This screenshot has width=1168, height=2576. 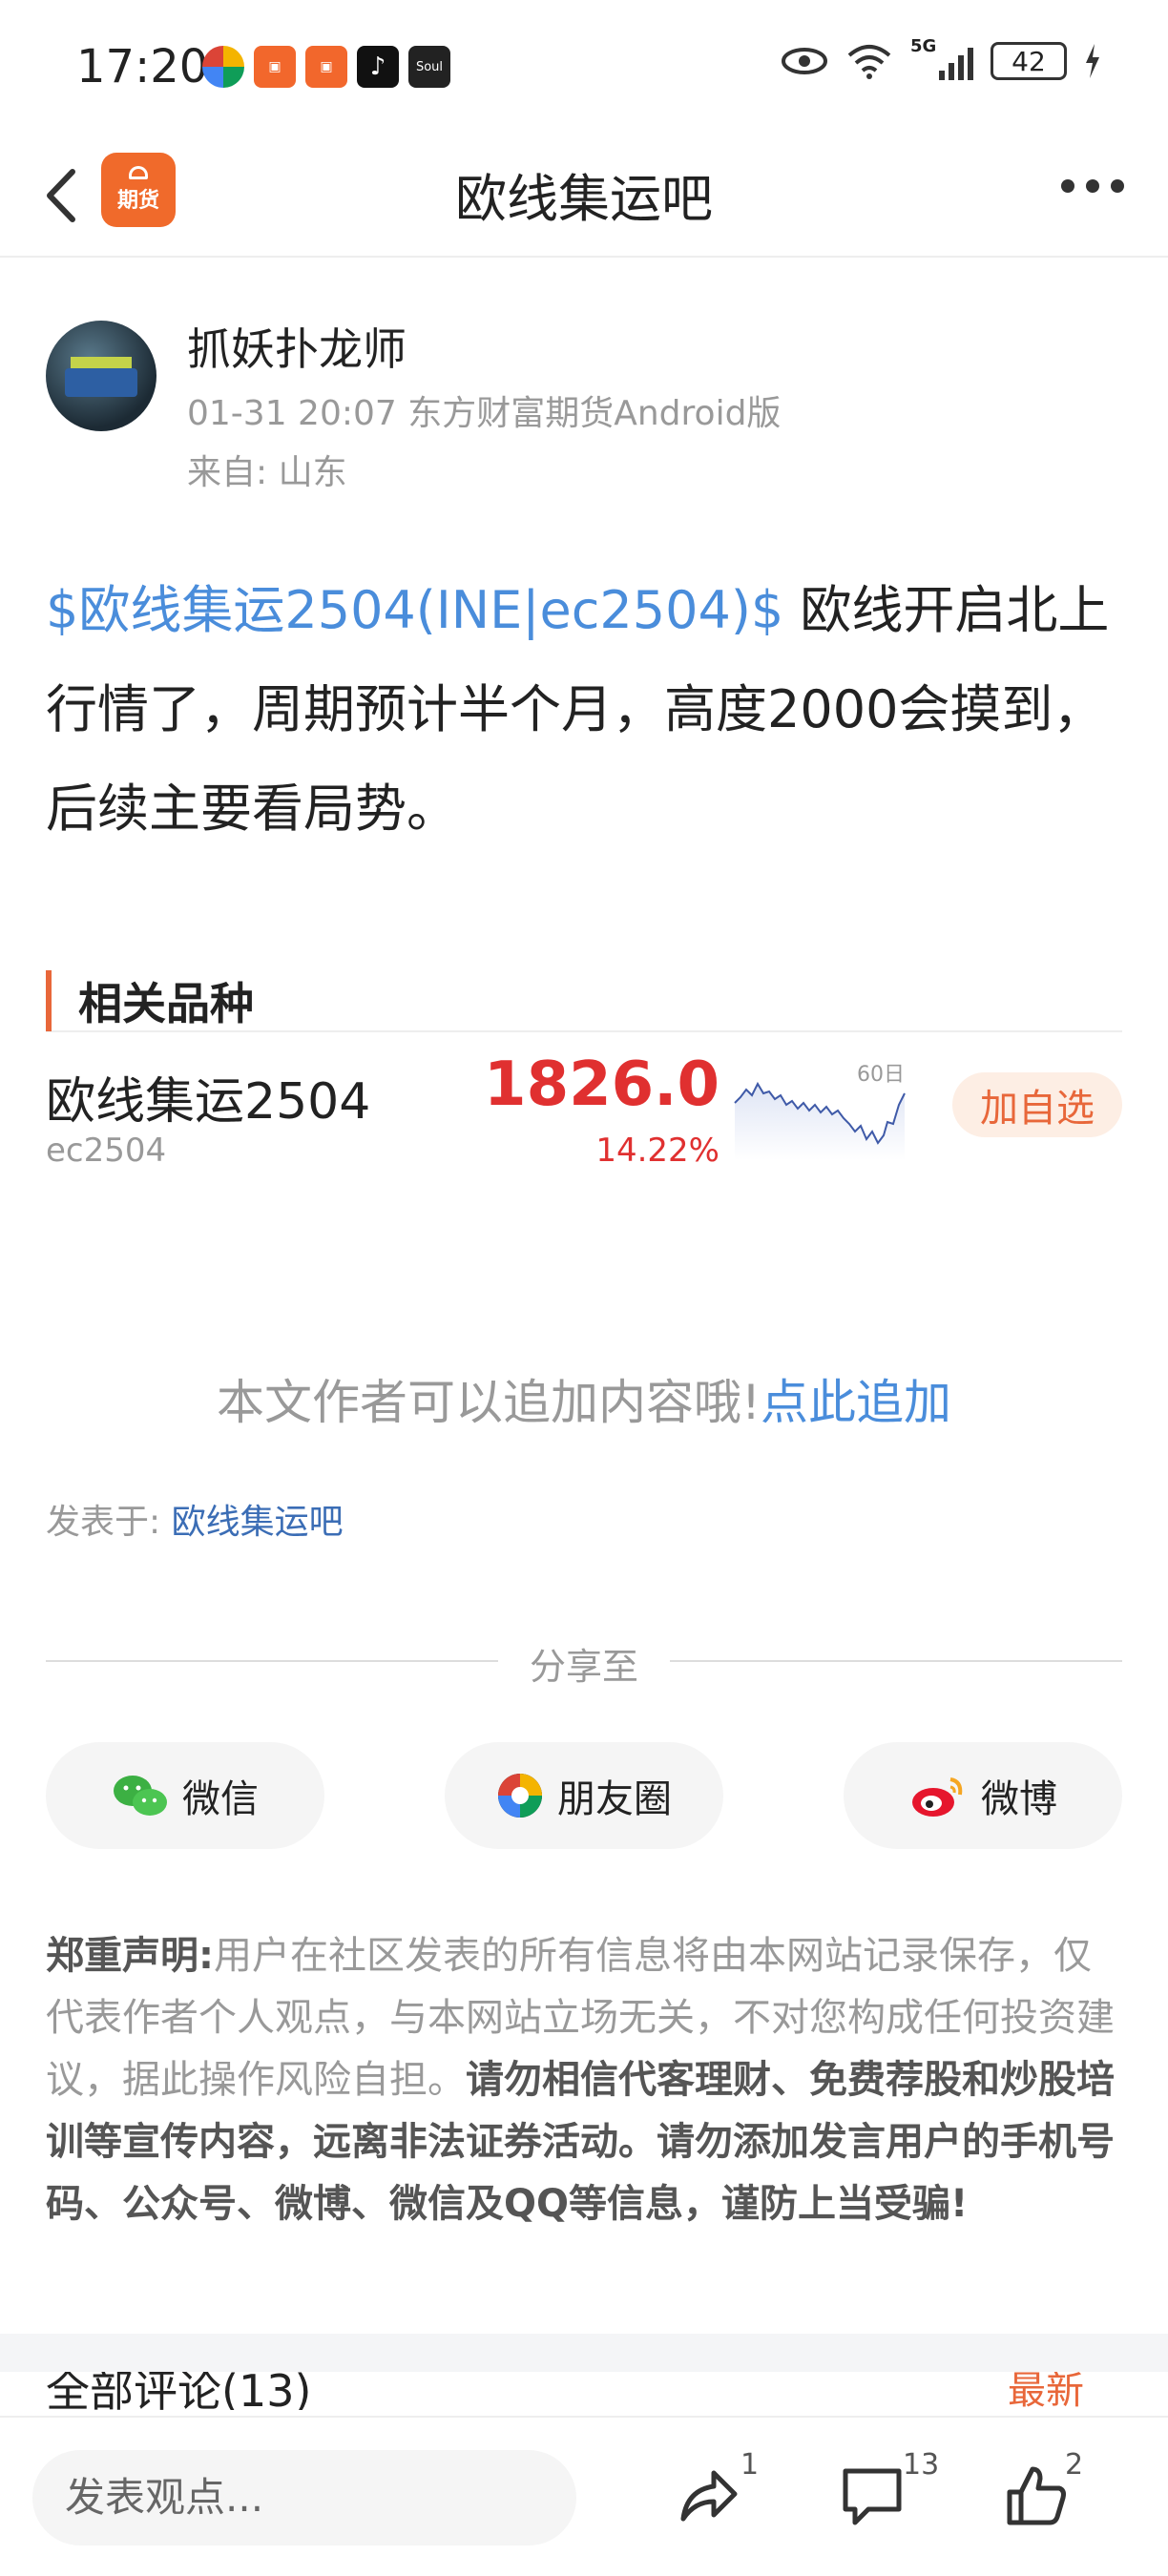 I want to click on network-type: 5G, so click(x=923, y=46).